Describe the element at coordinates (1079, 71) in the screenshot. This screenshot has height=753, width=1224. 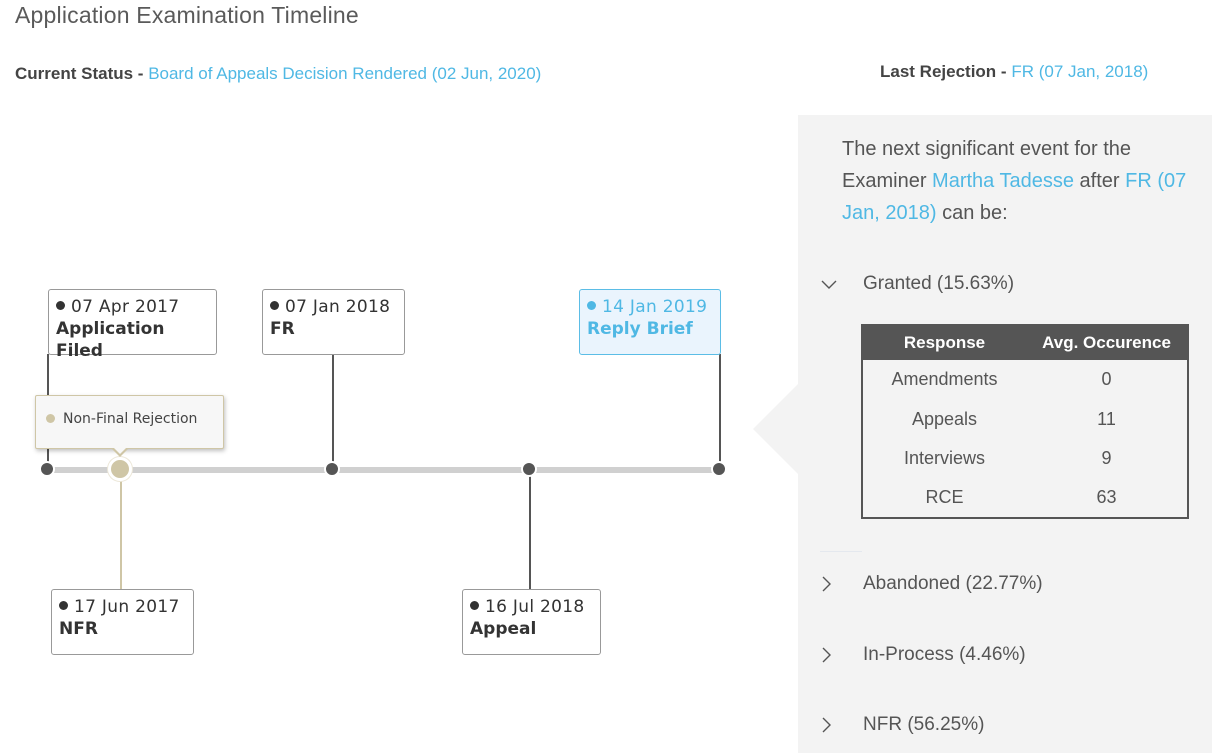
I see `last-rejection-link: FR (07 Jan, 2018)` at that location.